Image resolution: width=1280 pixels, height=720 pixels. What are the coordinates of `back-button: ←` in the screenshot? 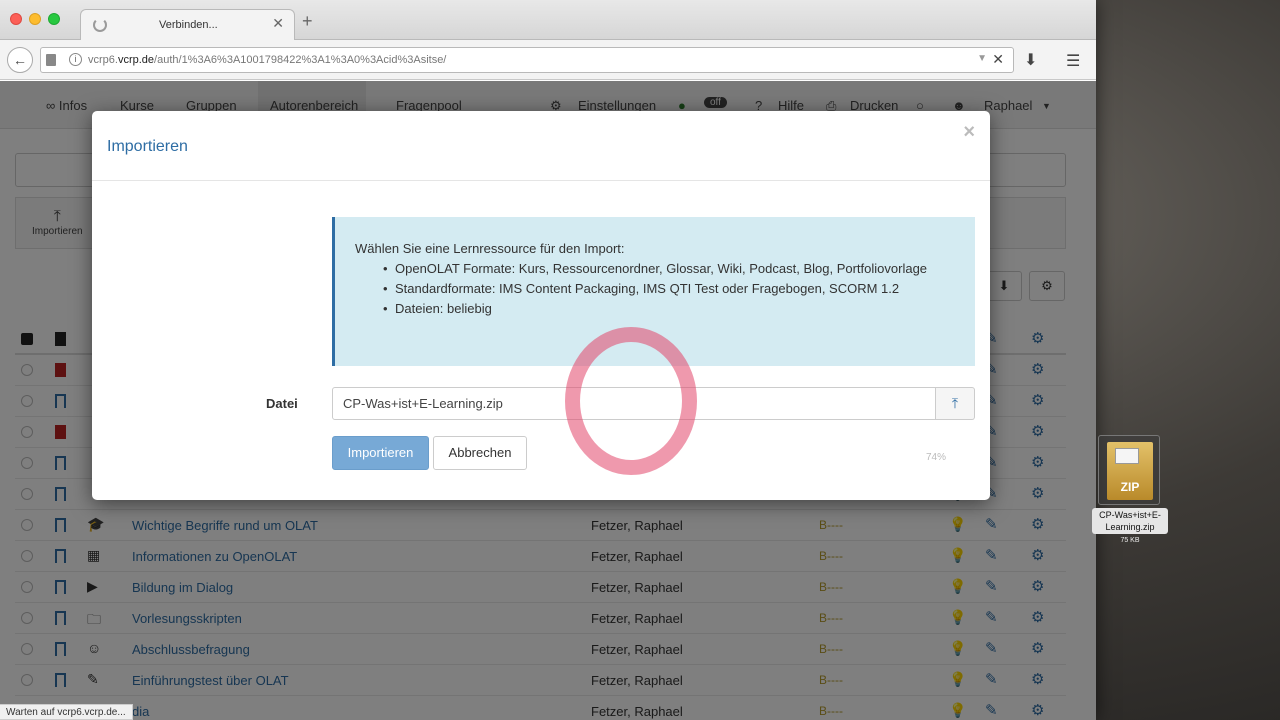 It's located at (20, 60).